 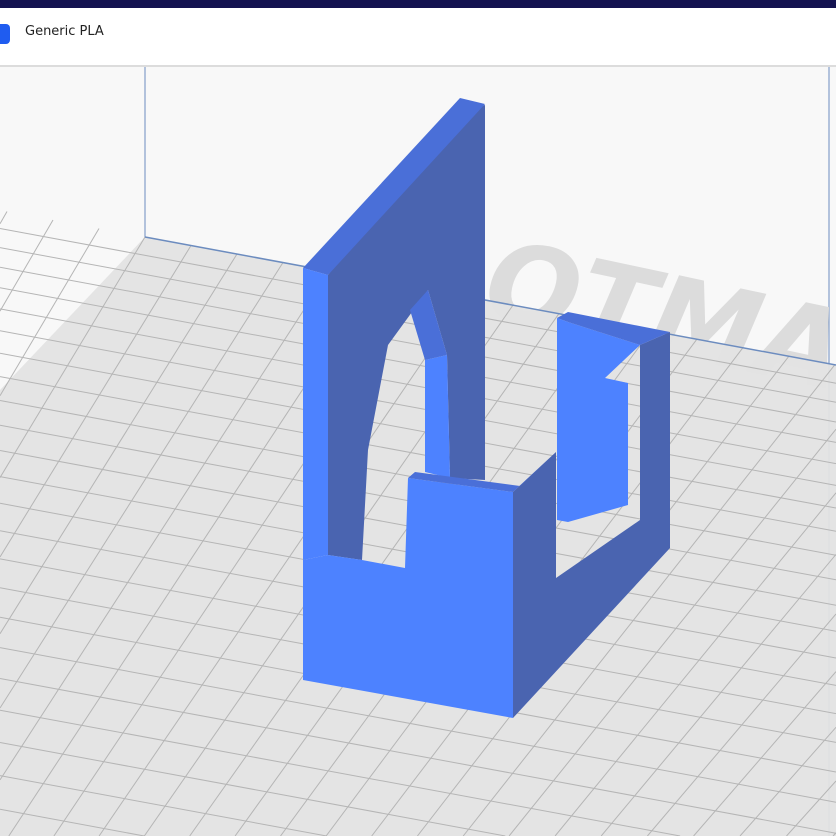 I want to click on material-spool-icon, so click(x=5, y=34).